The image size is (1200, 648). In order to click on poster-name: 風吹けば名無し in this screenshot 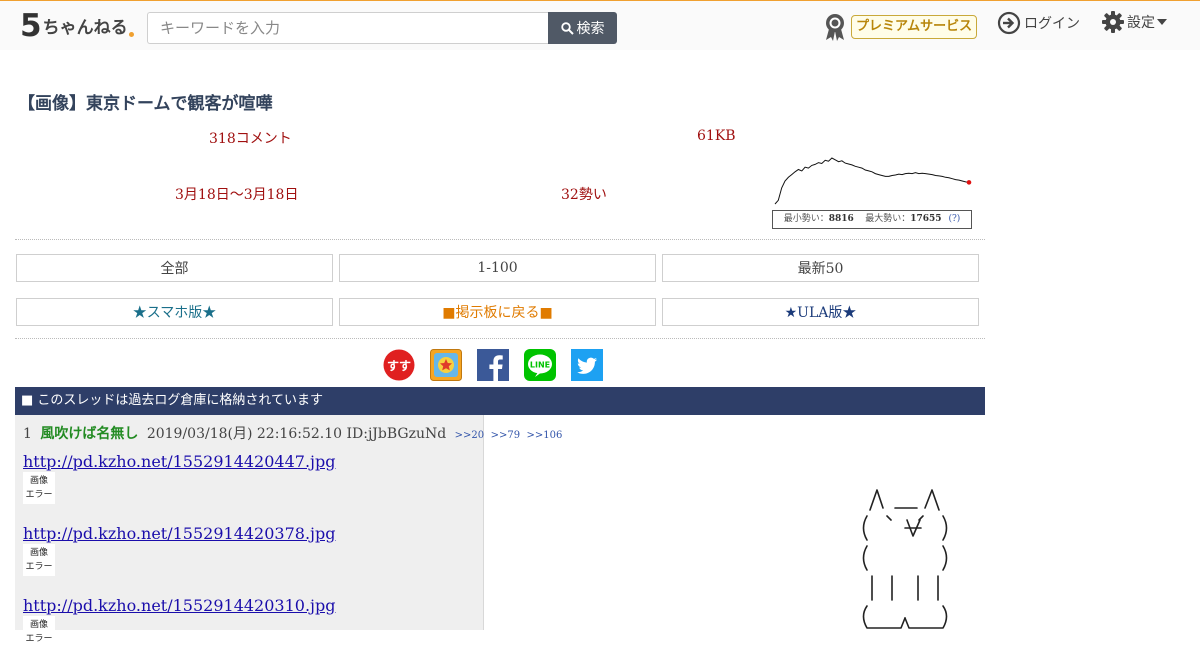, I will do `click(89, 434)`.